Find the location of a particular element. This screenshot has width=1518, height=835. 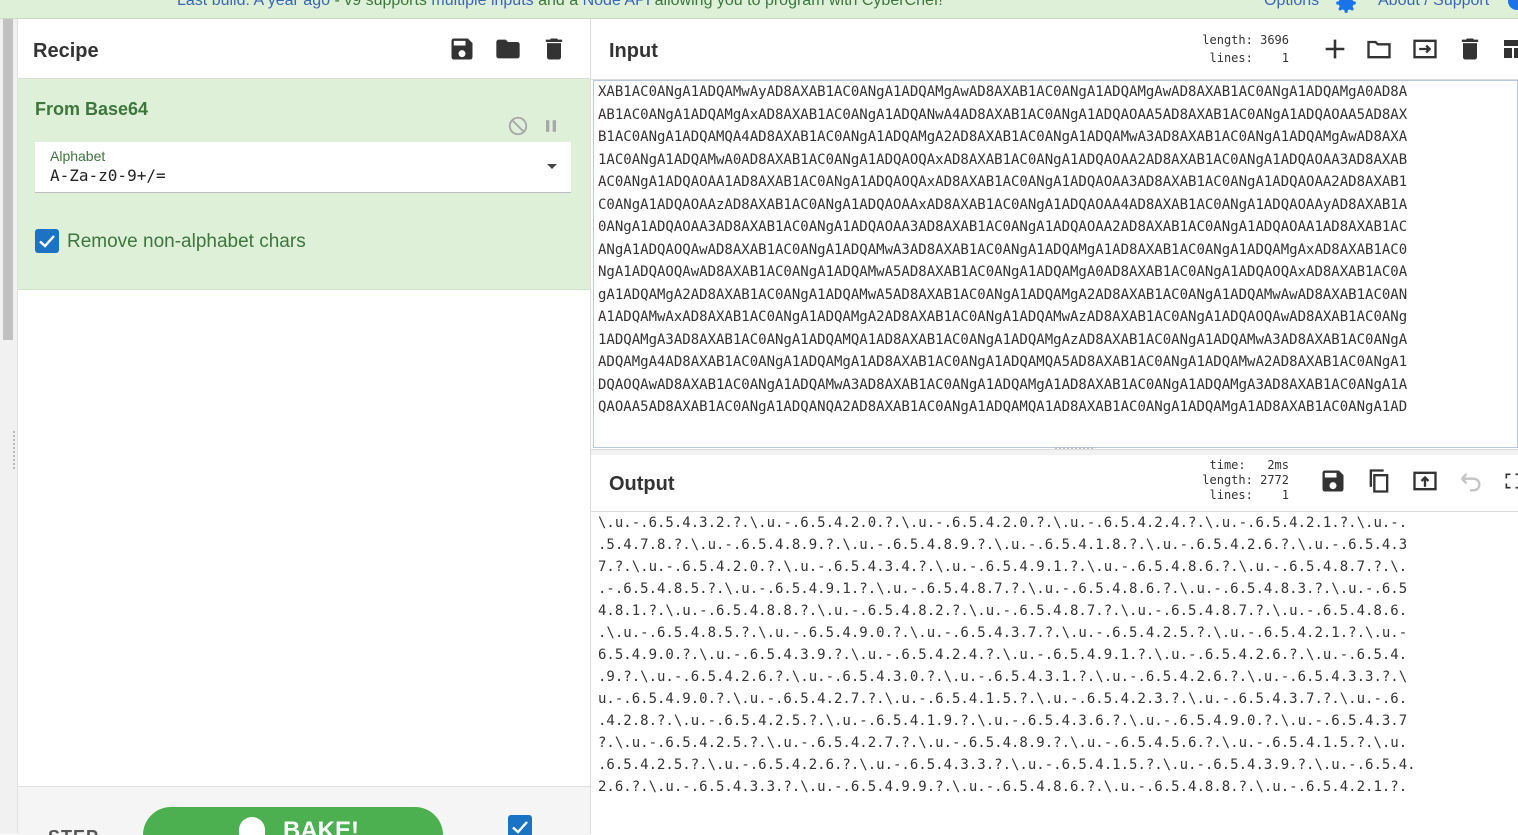

chef-icon is located at coordinates (252, 826).